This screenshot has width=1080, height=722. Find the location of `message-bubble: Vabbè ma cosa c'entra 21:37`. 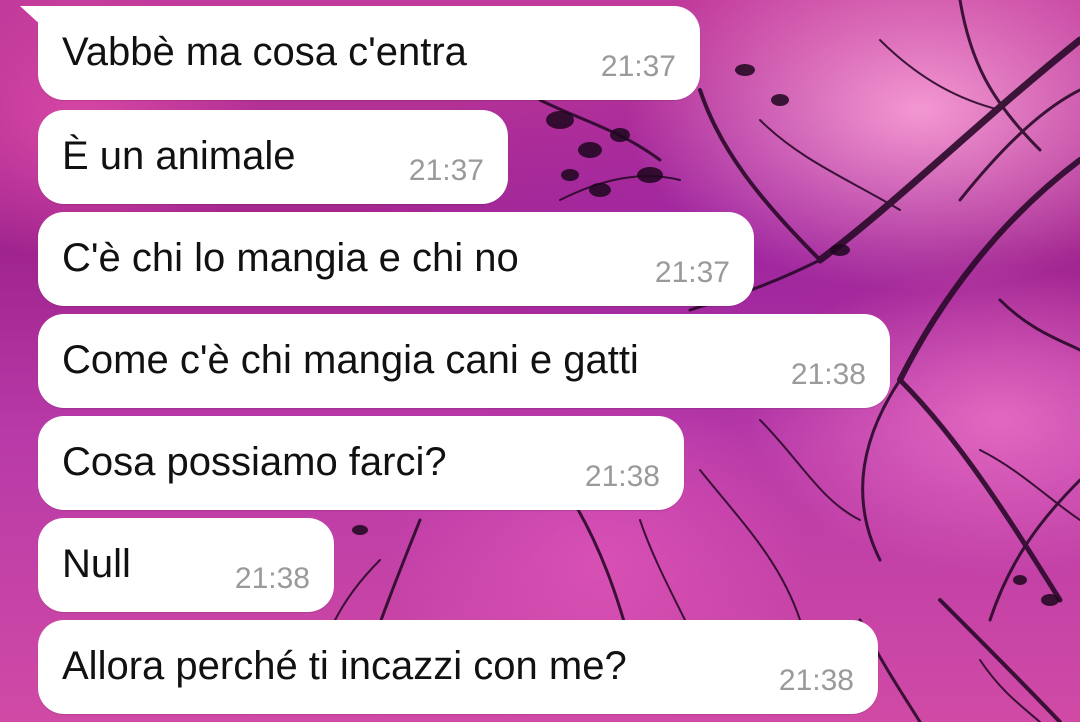

message-bubble: Vabbè ma cosa c'entra 21:37 is located at coordinates (369, 53).